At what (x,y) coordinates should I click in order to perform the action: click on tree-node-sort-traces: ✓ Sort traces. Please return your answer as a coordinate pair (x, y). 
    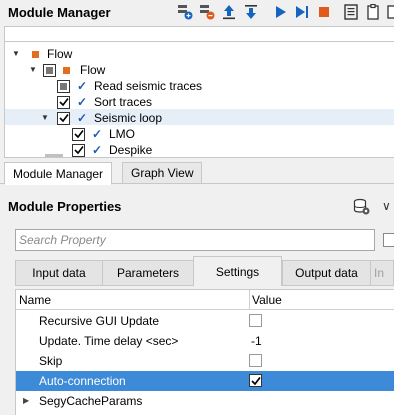
    Looking at the image, I should click on (104, 102).